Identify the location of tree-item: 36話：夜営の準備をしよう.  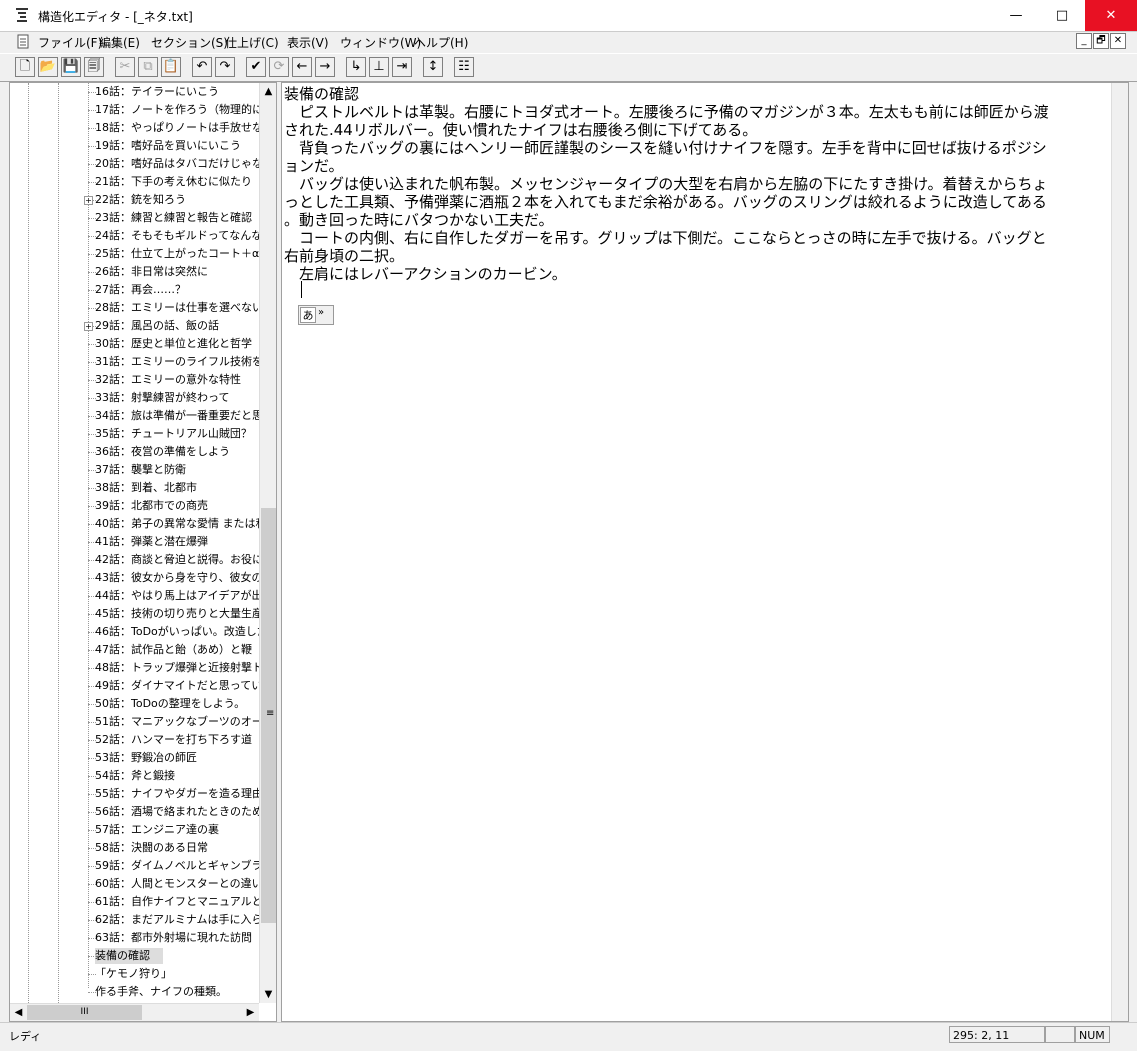
(177, 452).